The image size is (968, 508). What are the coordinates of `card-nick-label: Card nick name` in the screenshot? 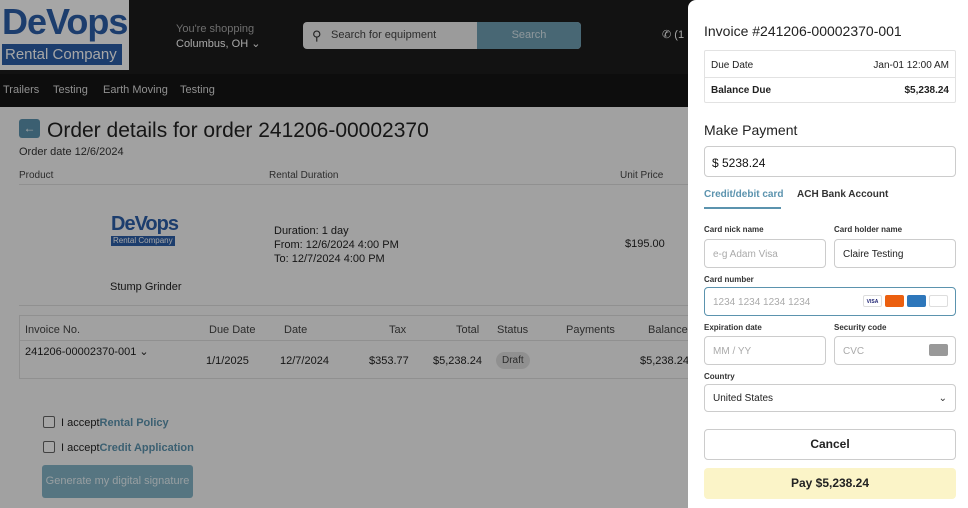 It's located at (734, 229).